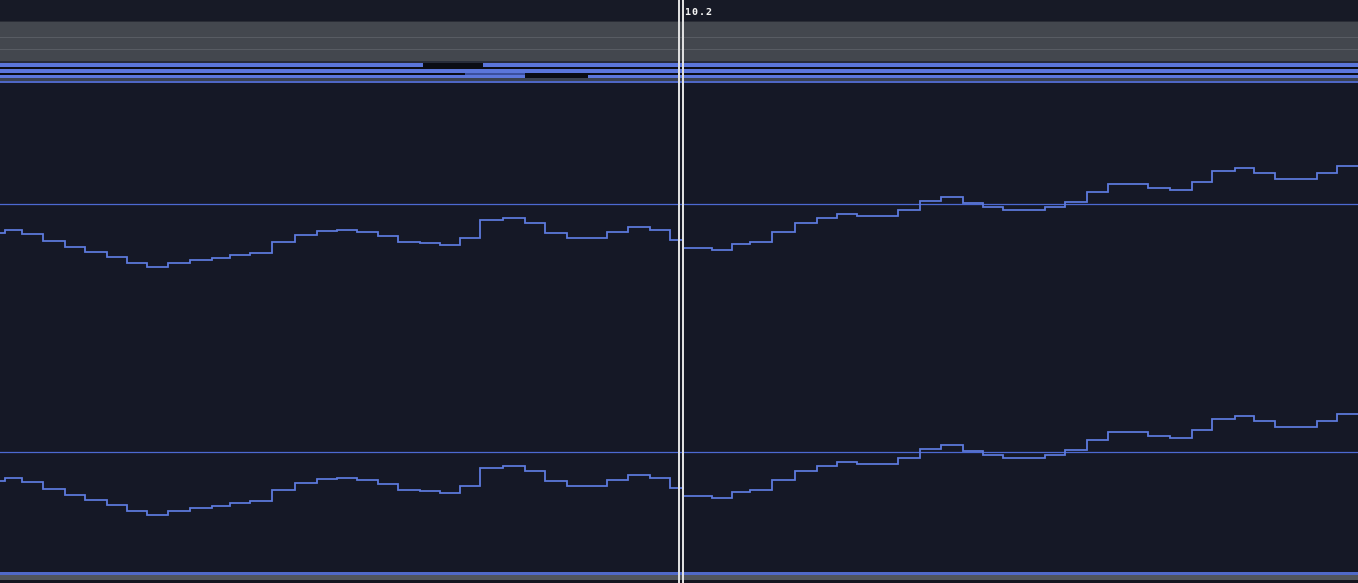 This screenshot has height=583, width=1358. What do you see at coordinates (699, 12) in the screenshot?
I see `playhead-position-label: 10.2` at bounding box center [699, 12].